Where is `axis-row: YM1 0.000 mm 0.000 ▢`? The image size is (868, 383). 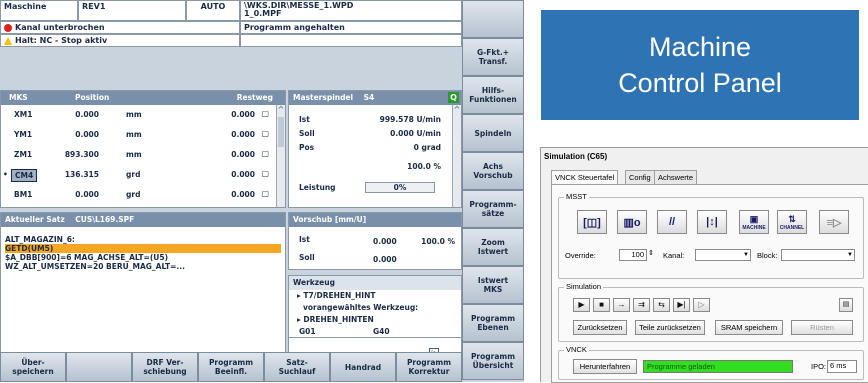 axis-row: YM1 0.000 mm 0.000 ▢ is located at coordinates (138, 135).